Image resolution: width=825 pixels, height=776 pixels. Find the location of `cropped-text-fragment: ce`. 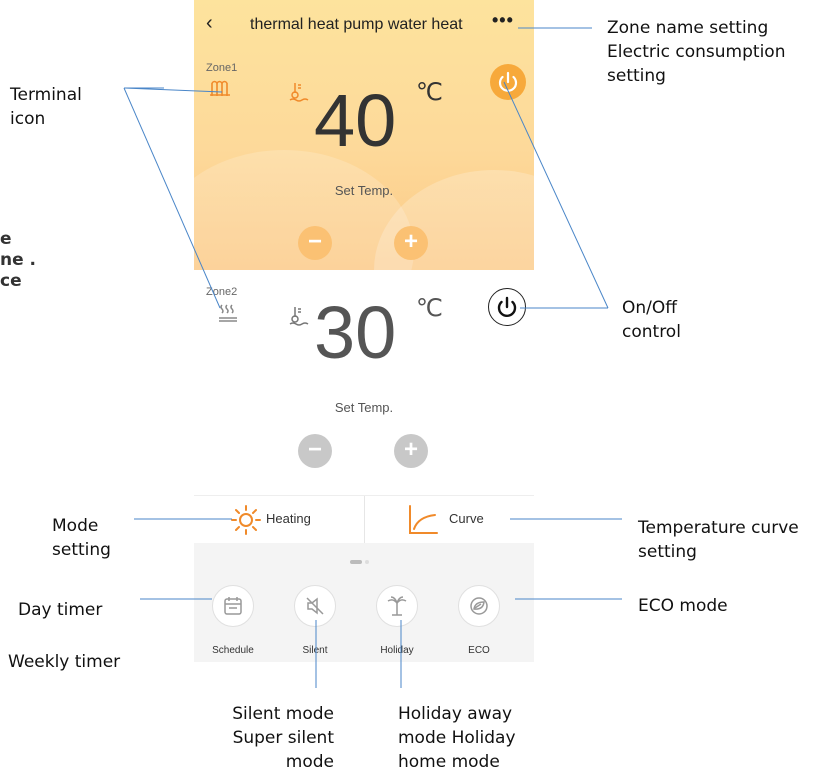

cropped-text-fragment: ce is located at coordinates (11, 281).